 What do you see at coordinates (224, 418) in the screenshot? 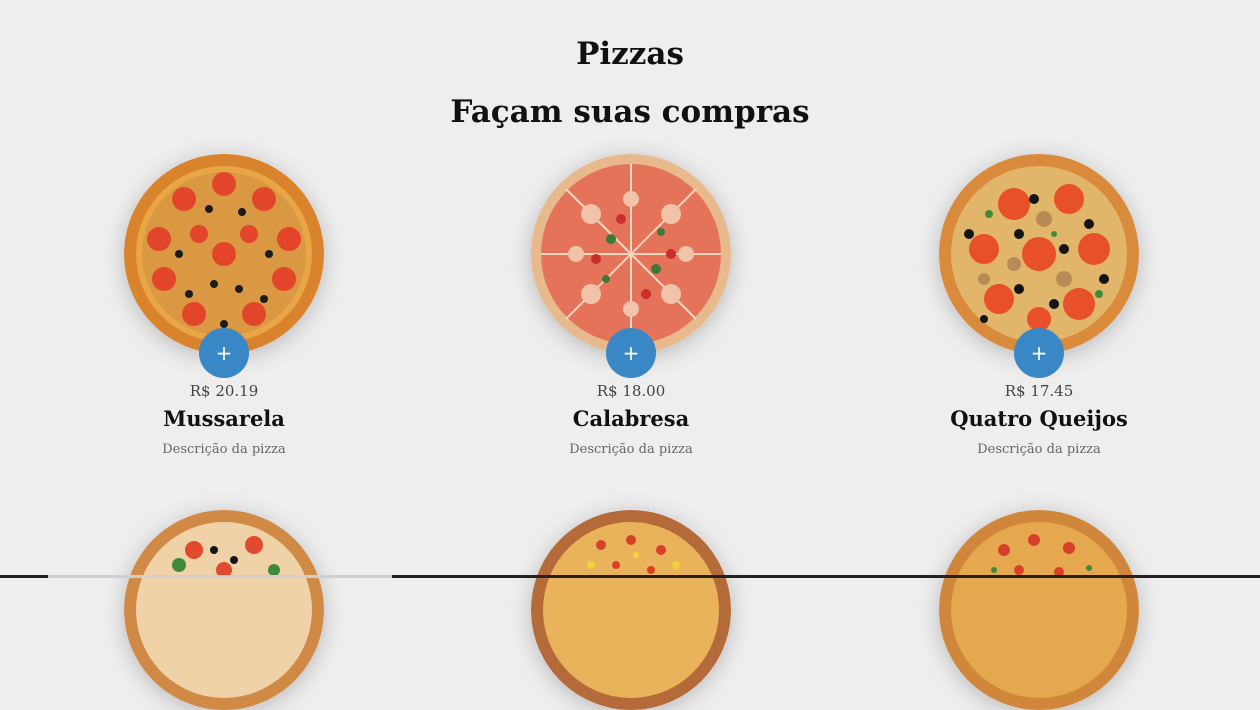
I see `product-name: Mussarela` at bounding box center [224, 418].